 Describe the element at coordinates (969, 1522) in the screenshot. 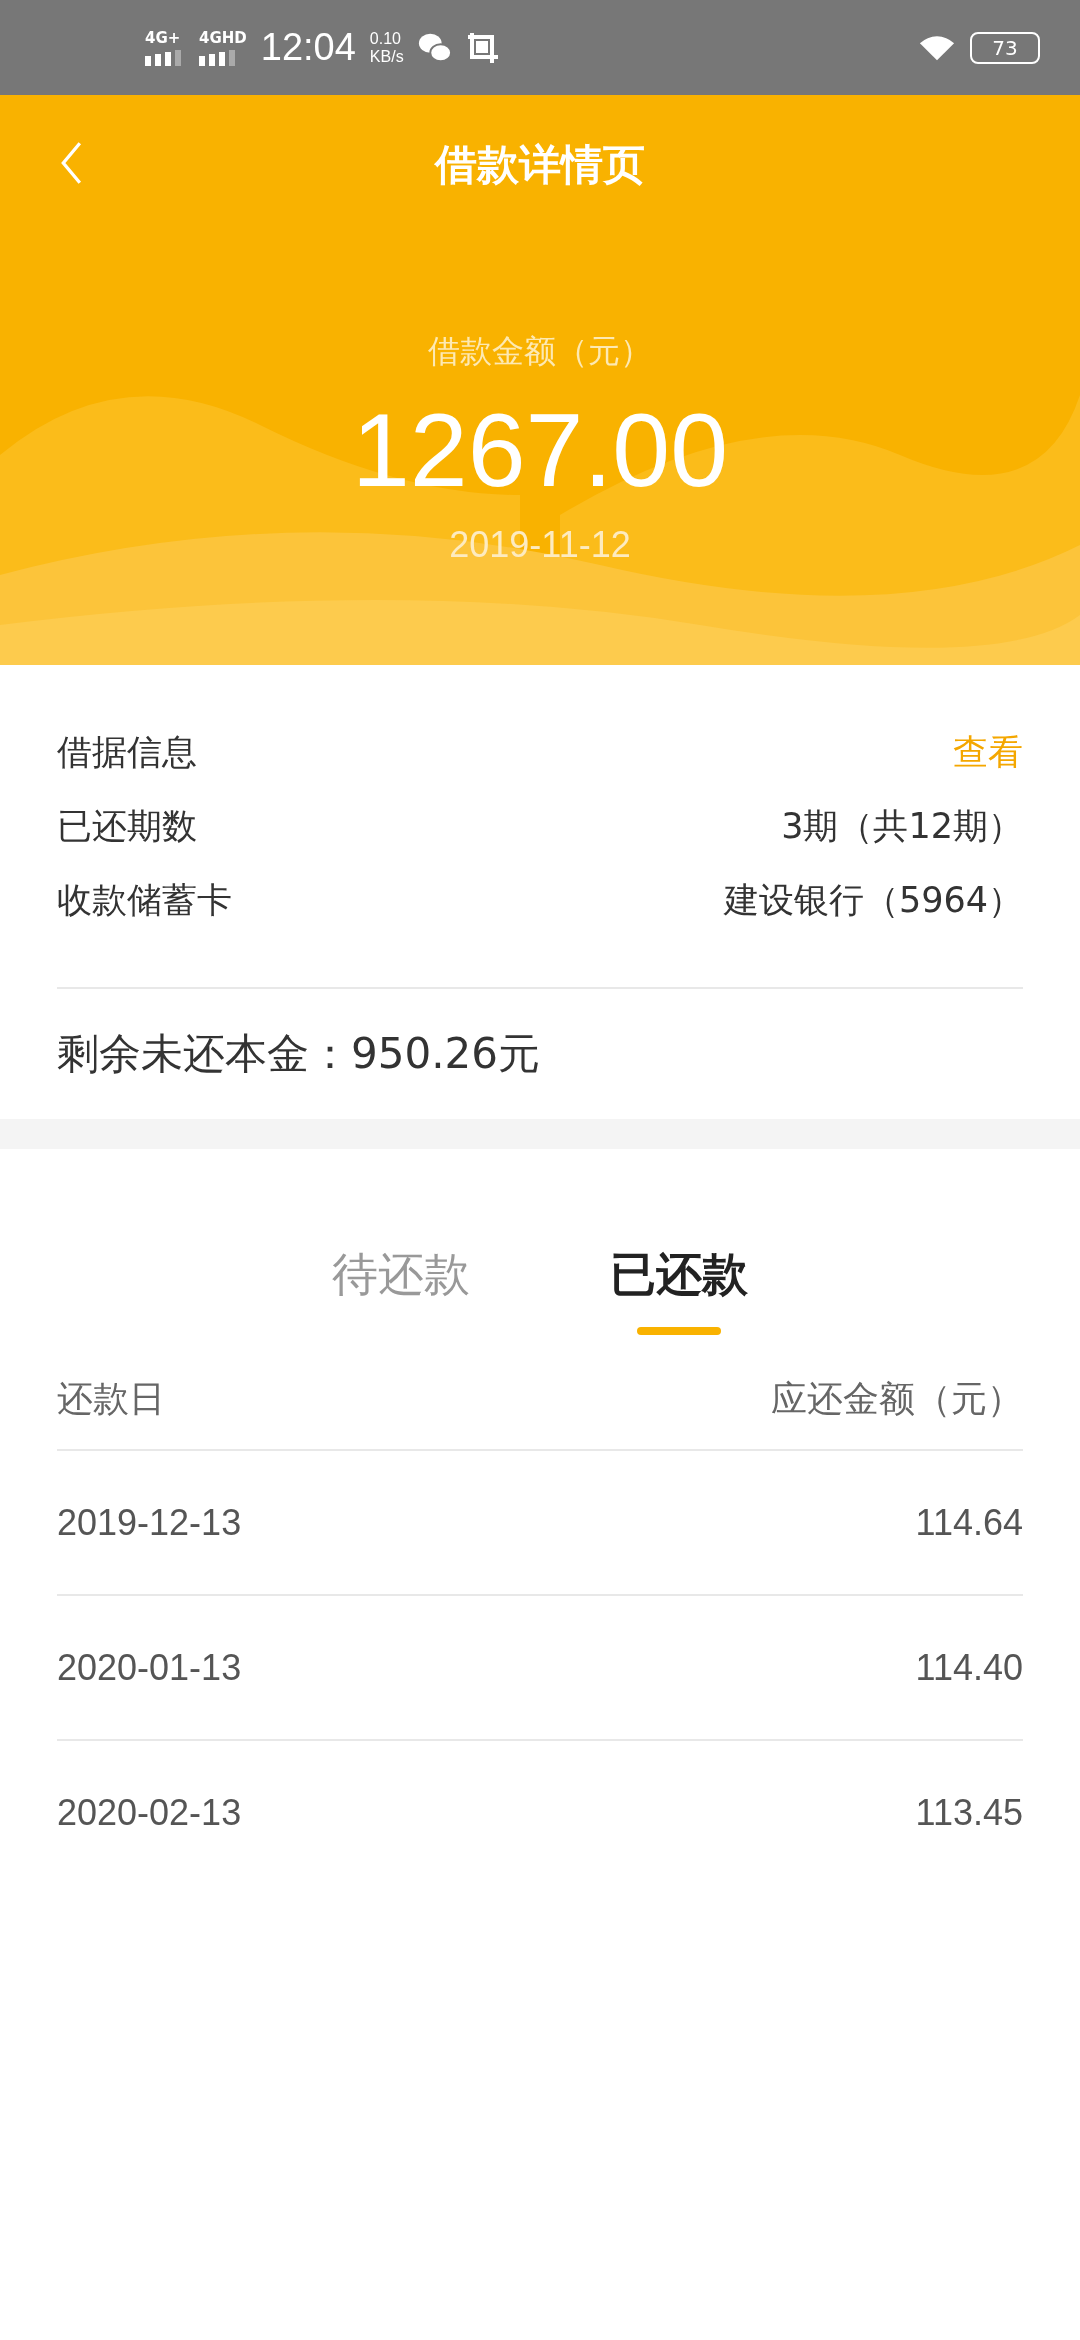

I see `table-cell: 114.64` at that location.